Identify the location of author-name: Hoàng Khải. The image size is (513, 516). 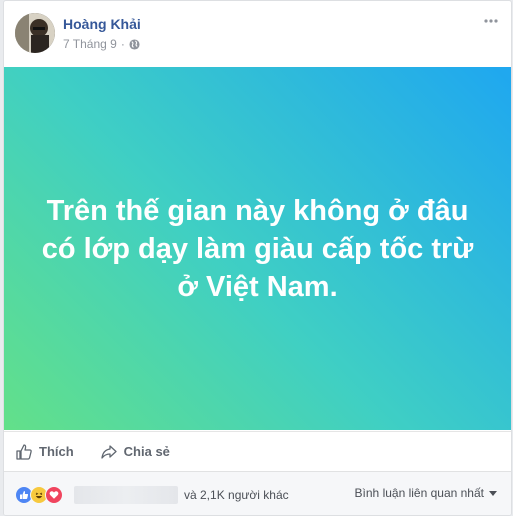
(102, 24).